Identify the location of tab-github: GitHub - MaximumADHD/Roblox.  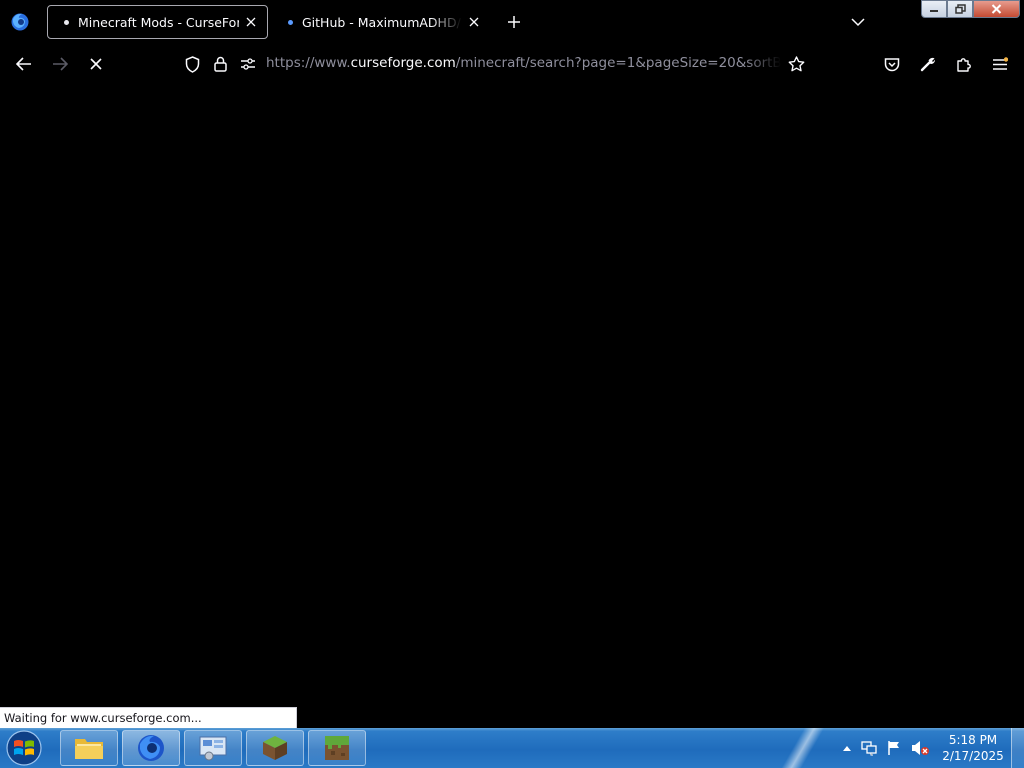
(383, 22).